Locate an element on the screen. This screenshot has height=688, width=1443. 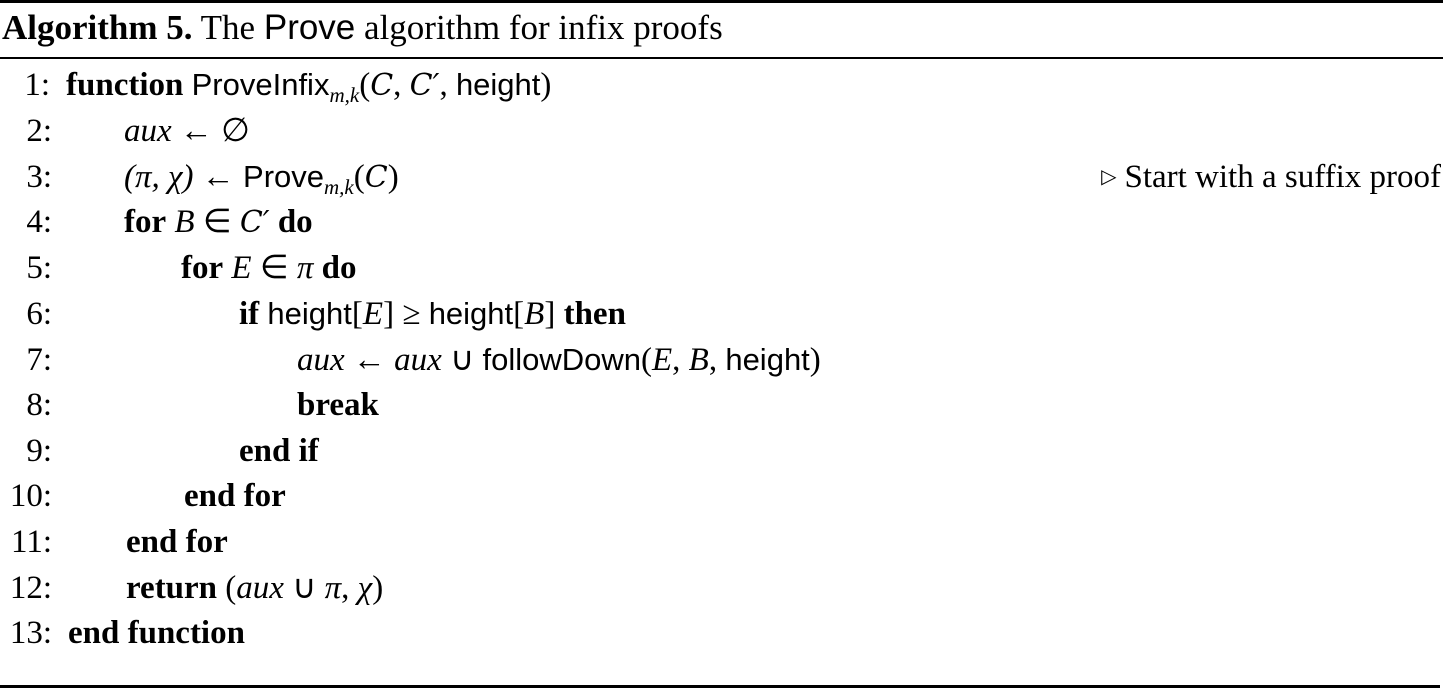
line-code: if height[E] ≥ height[B] then is located at coordinates (432, 314).